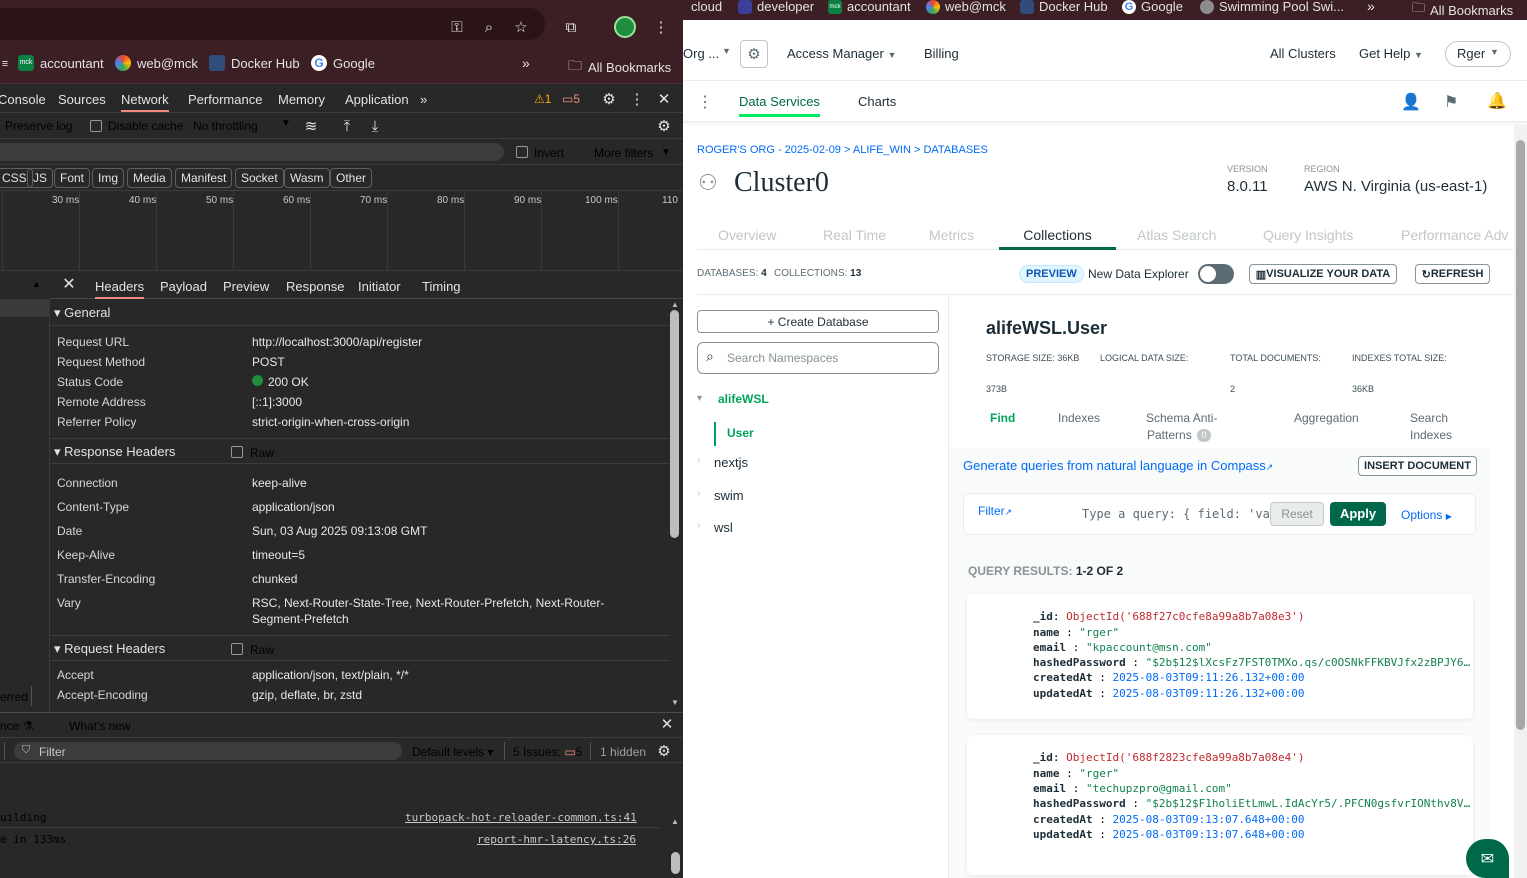  What do you see at coordinates (441, 286) in the screenshot?
I see `tab-timing: Timing` at bounding box center [441, 286].